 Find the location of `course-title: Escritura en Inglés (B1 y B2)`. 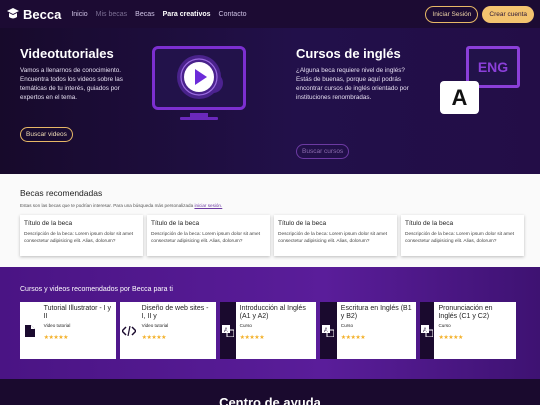

course-title: Escritura en Inglés (B1 y B2) is located at coordinates (376, 312).